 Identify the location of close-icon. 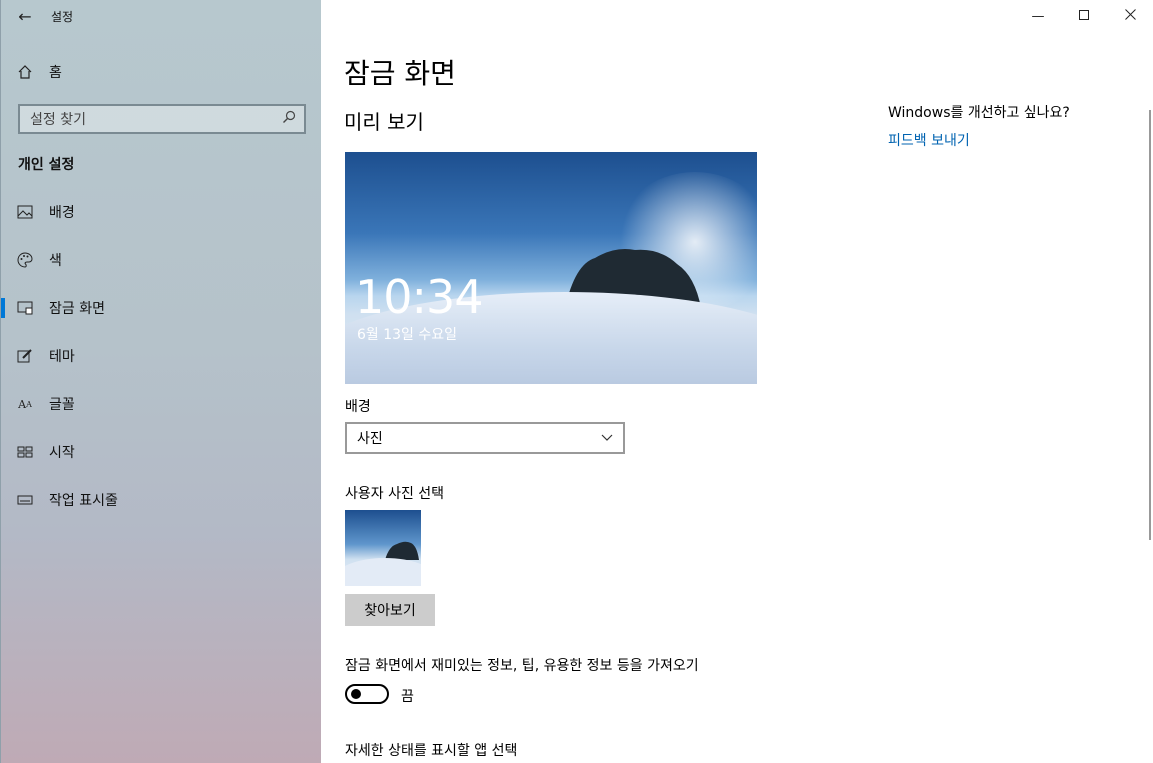
(1130, 16).